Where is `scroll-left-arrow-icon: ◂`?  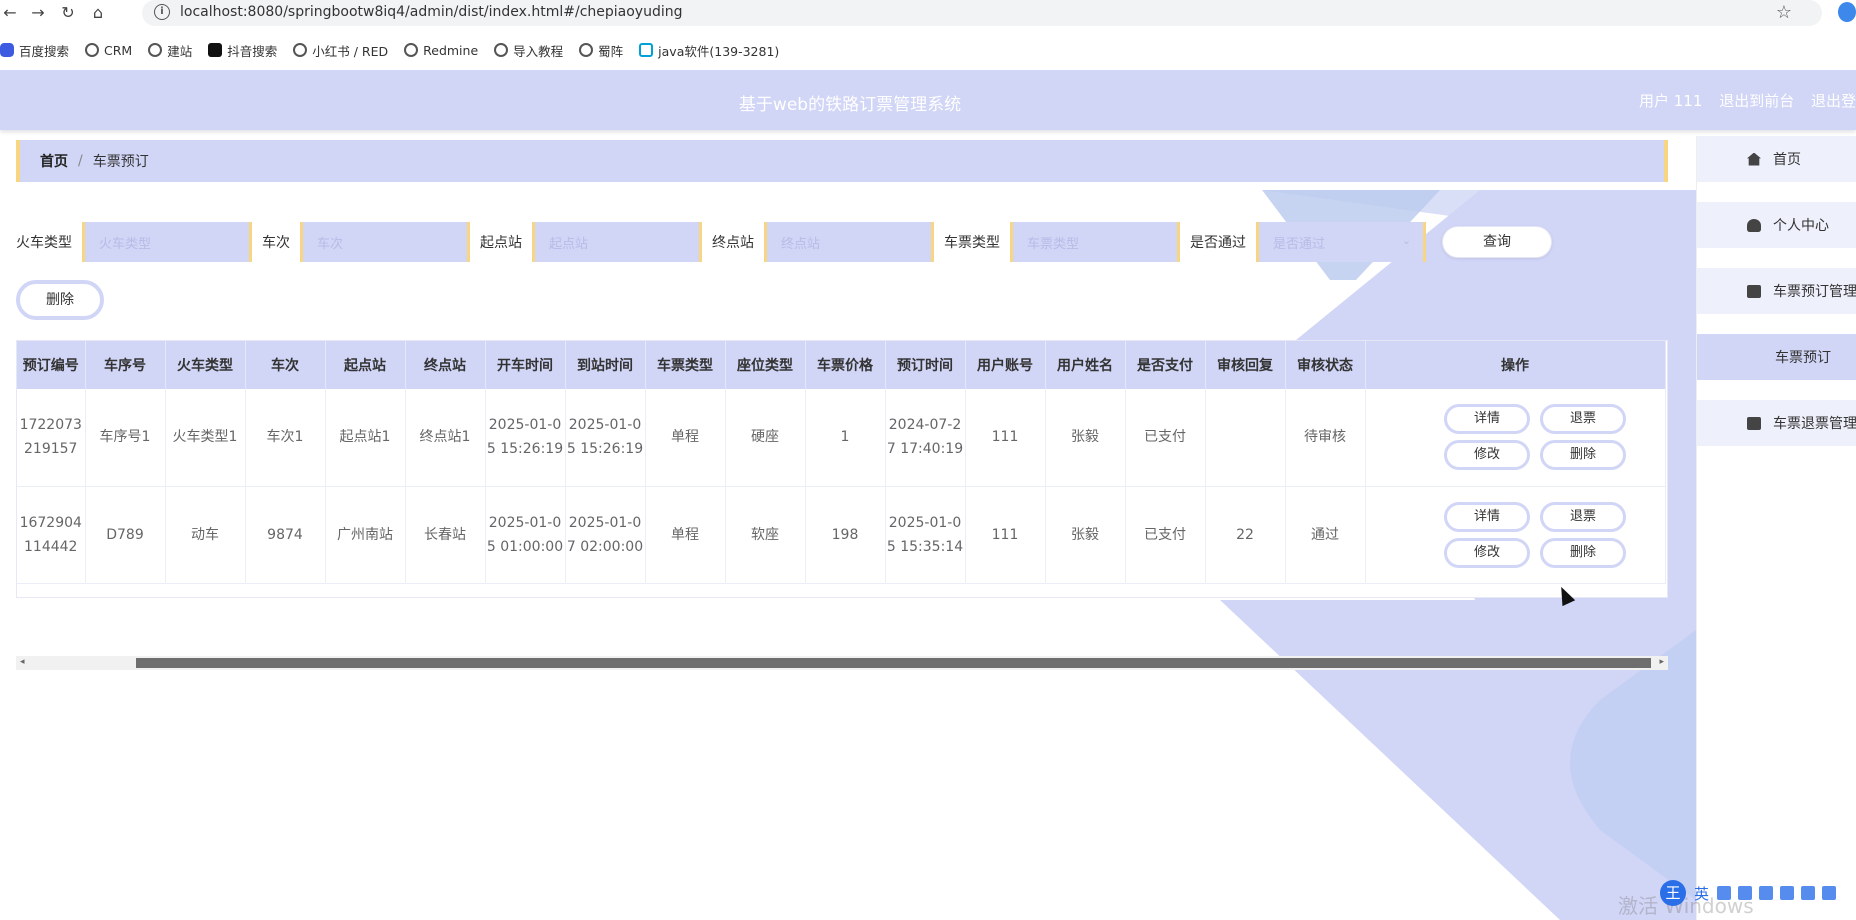
scroll-left-arrow-icon: ◂ is located at coordinates (22, 662).